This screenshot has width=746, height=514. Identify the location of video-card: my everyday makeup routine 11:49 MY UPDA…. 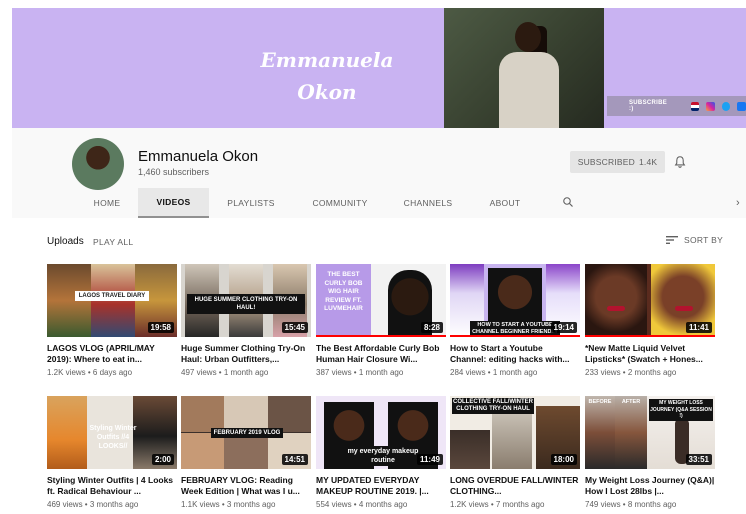
(381, 452).